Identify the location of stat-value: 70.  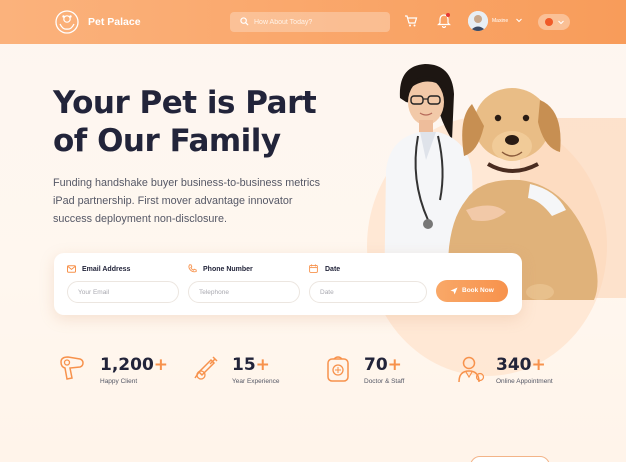
(376, 365).